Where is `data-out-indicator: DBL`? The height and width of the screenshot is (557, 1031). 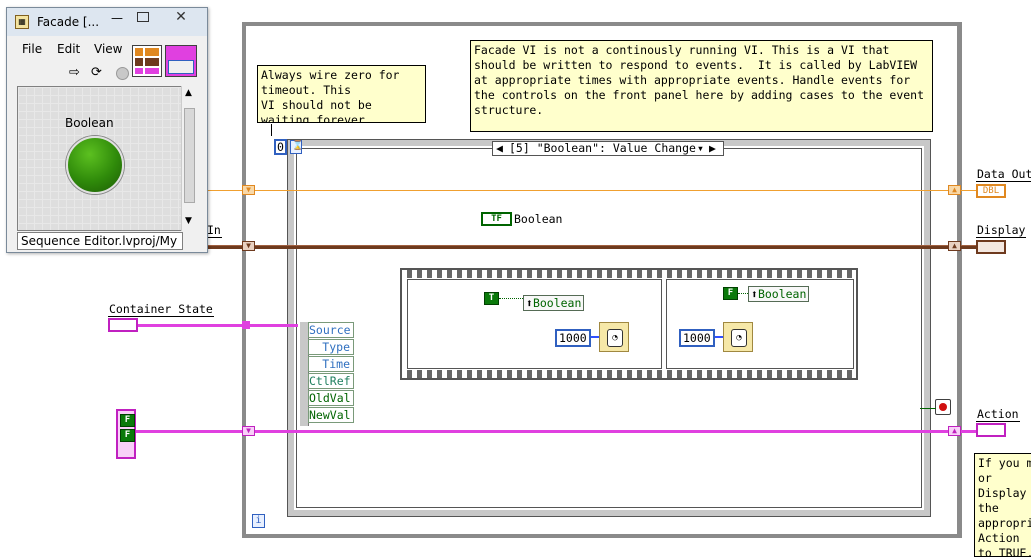
data-out-indicator: DBL is located at coordinates (991, 191).